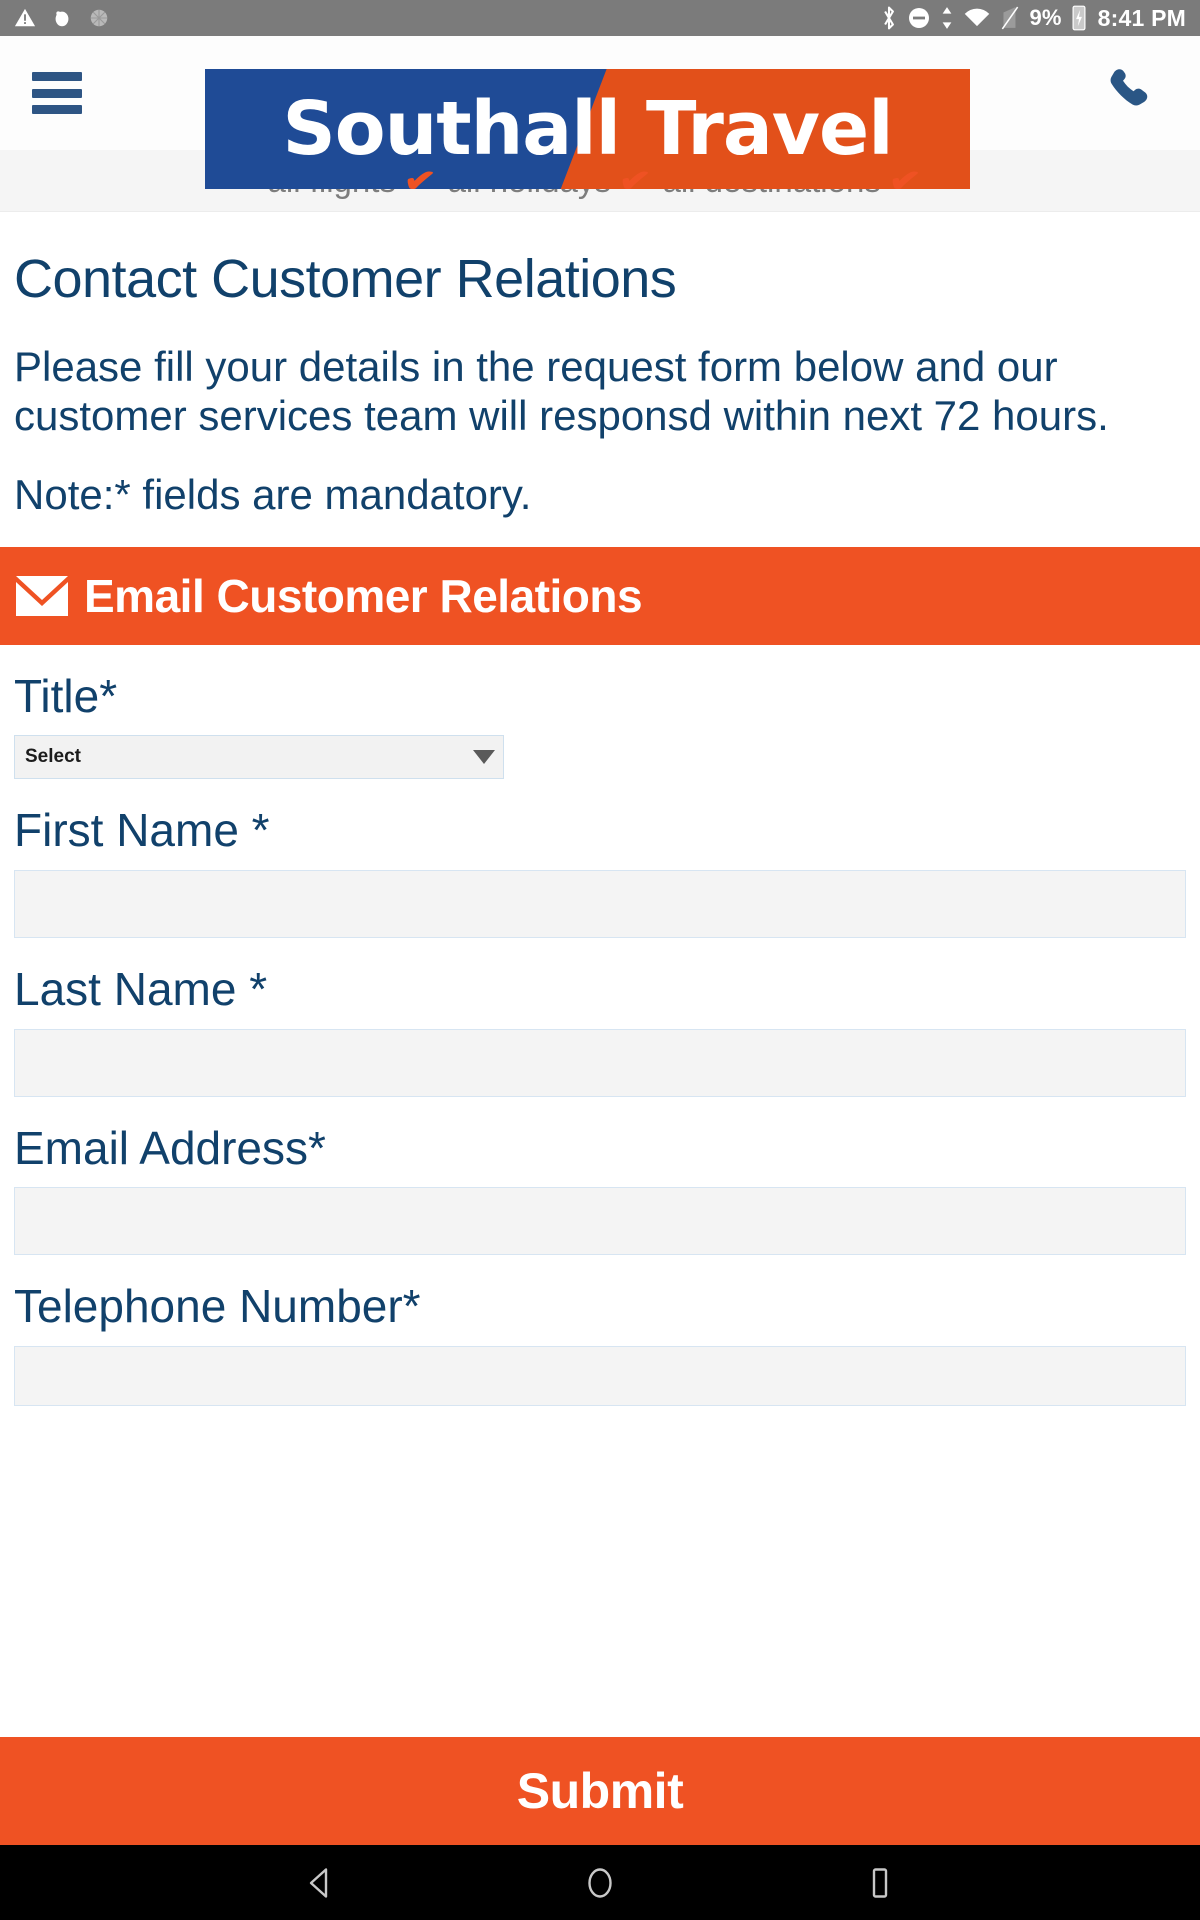  I want to click on title-select: Select, so click(259, 757).